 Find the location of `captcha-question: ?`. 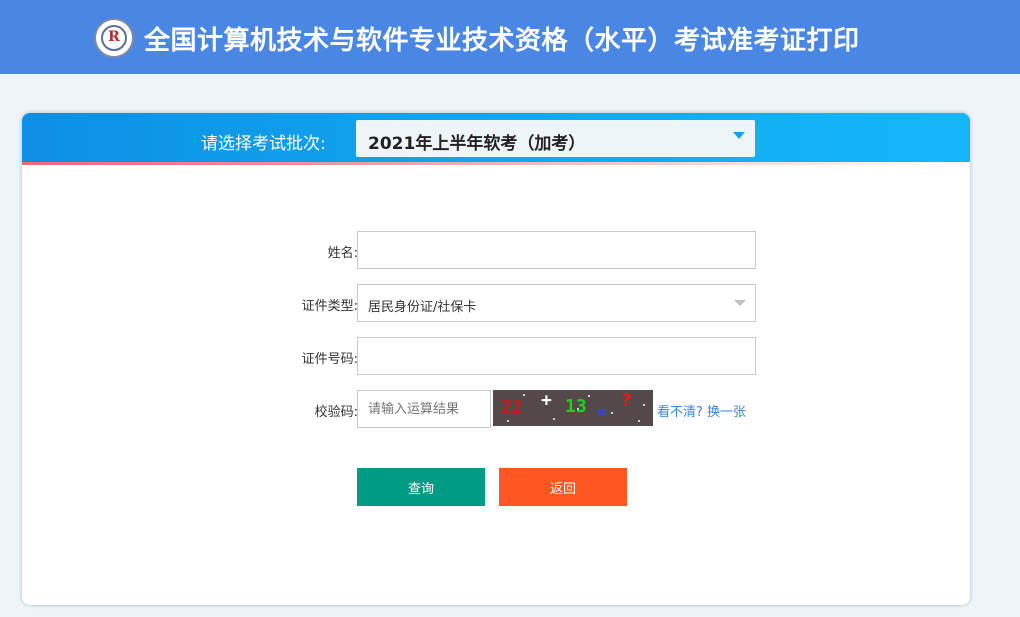

captcha-question: ? is located at coordinates (626, 400).